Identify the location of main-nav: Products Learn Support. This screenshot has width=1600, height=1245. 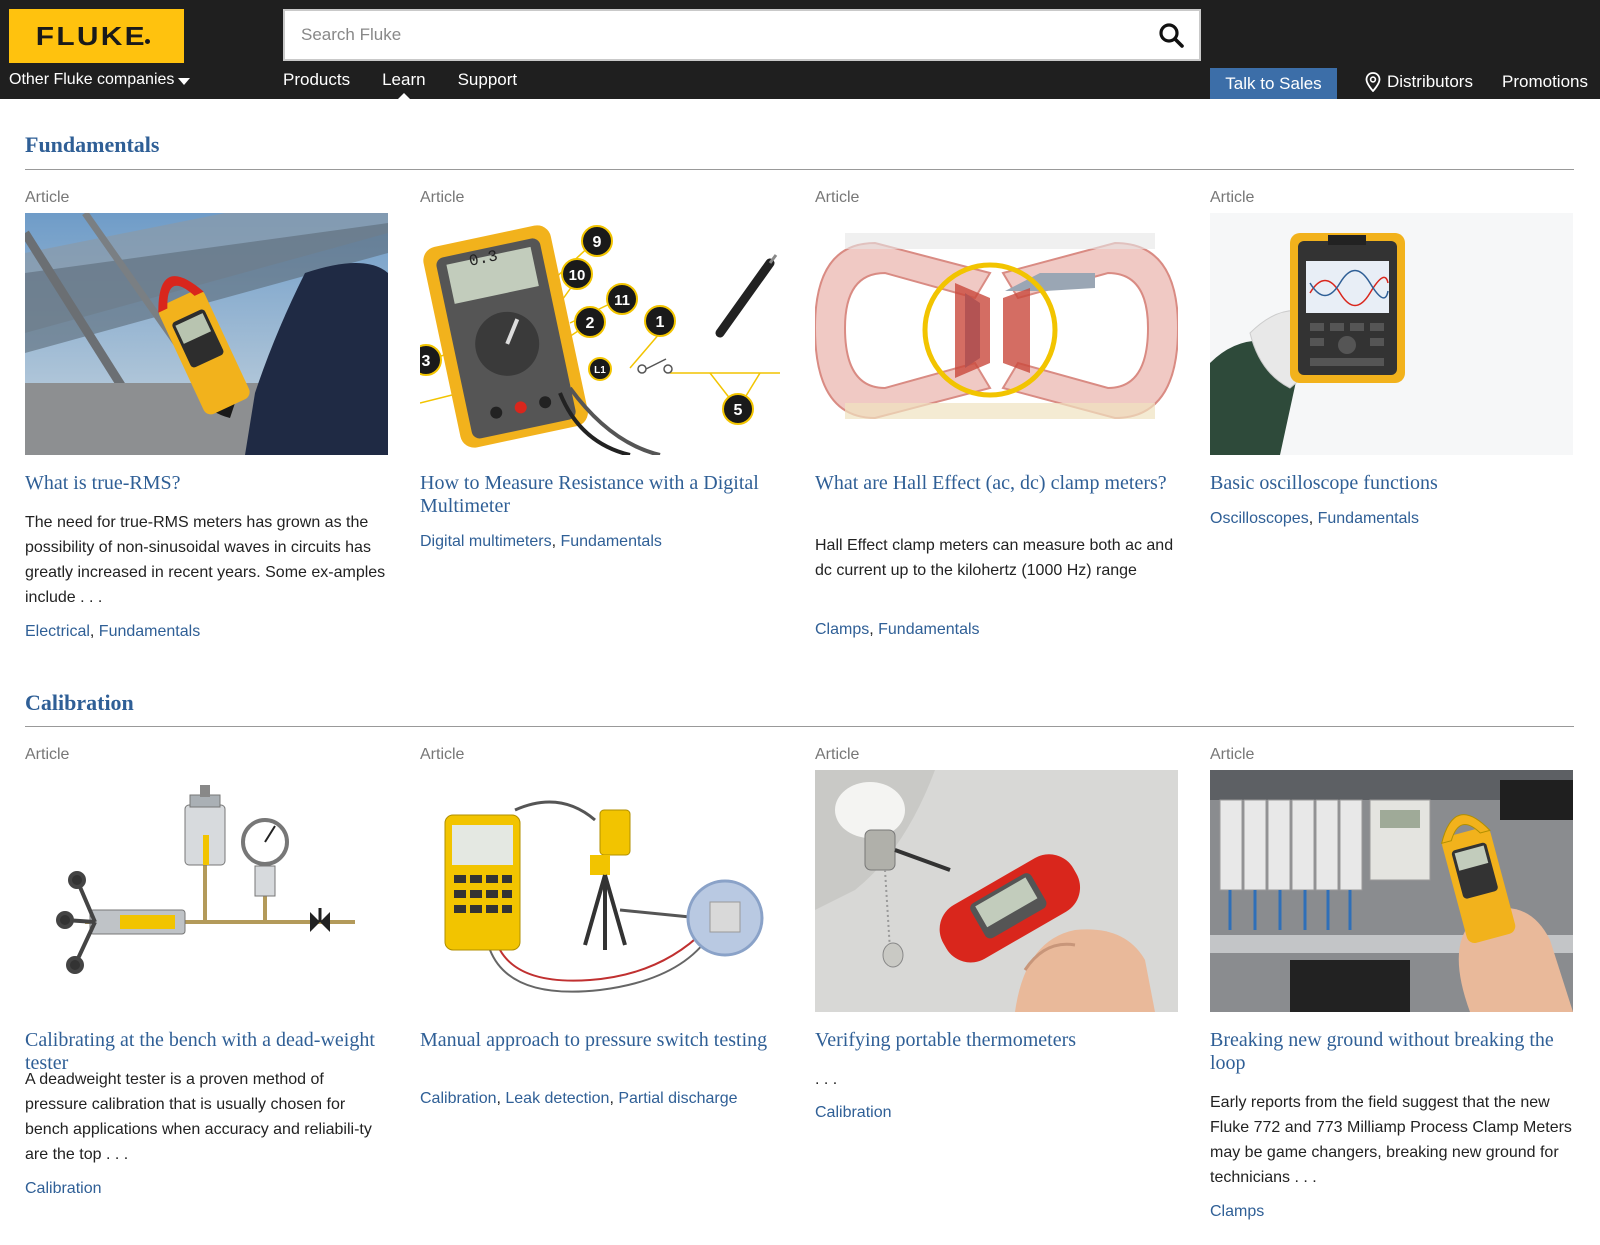
(400, 85).